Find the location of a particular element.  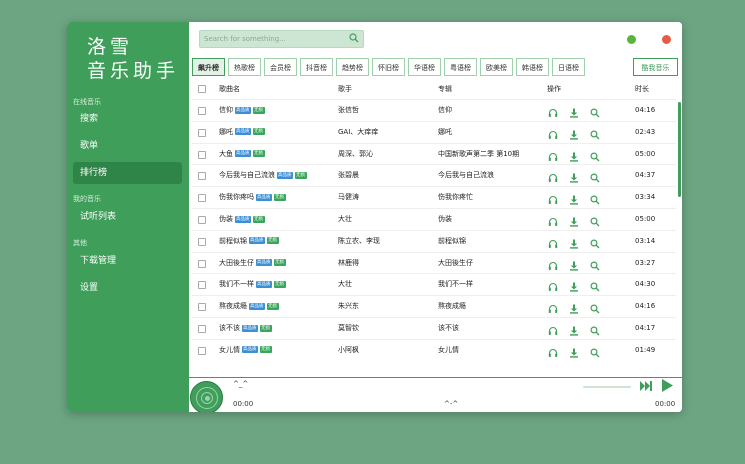

table-row: 大田後生仔 高品质 无损 林鹿得 大田後生仔 03:27 is located at coordinates (434, 263).